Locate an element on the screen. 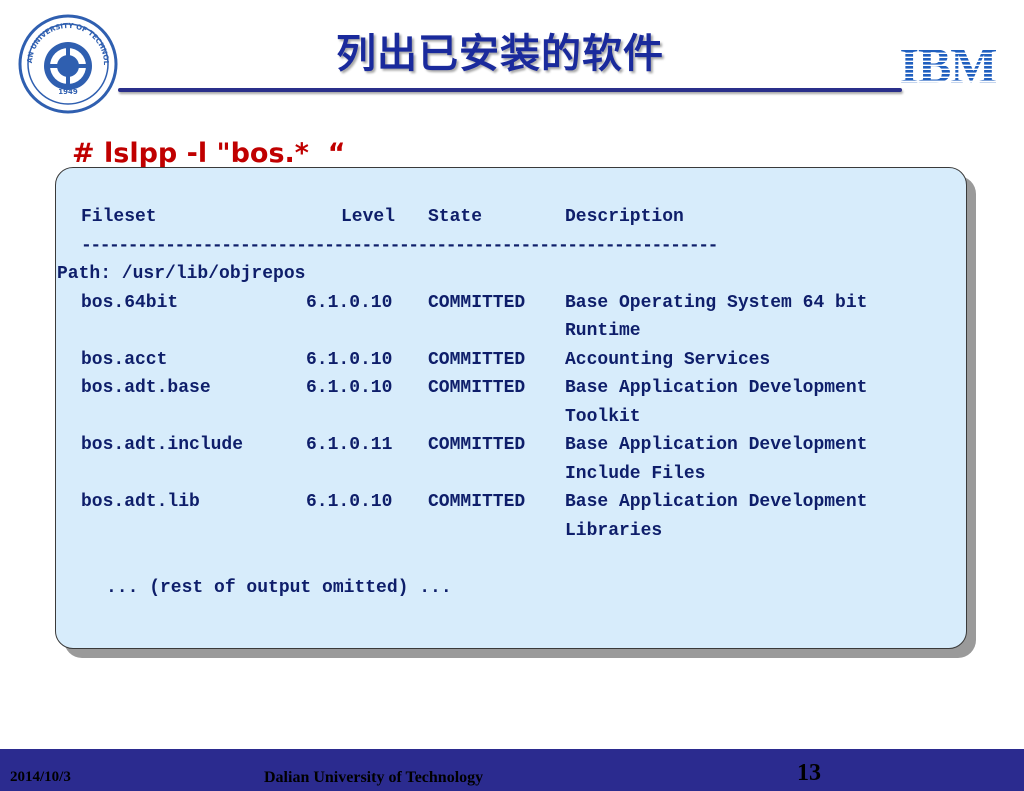  row-description-cont: Libraries is located at coordinates (614, 531).